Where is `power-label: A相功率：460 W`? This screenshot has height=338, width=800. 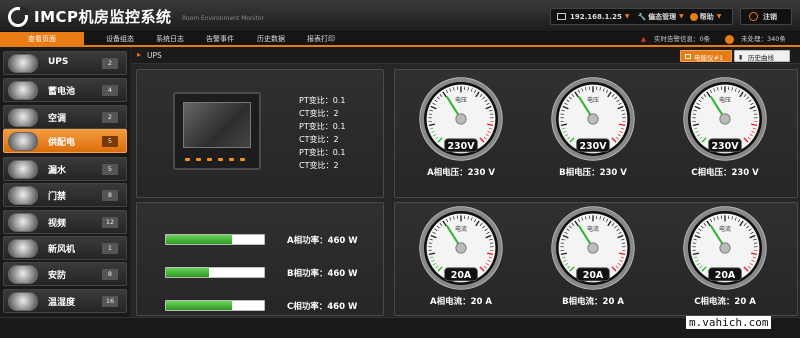 power-label: A相功率：460 W is located at coordinates (322, 241).